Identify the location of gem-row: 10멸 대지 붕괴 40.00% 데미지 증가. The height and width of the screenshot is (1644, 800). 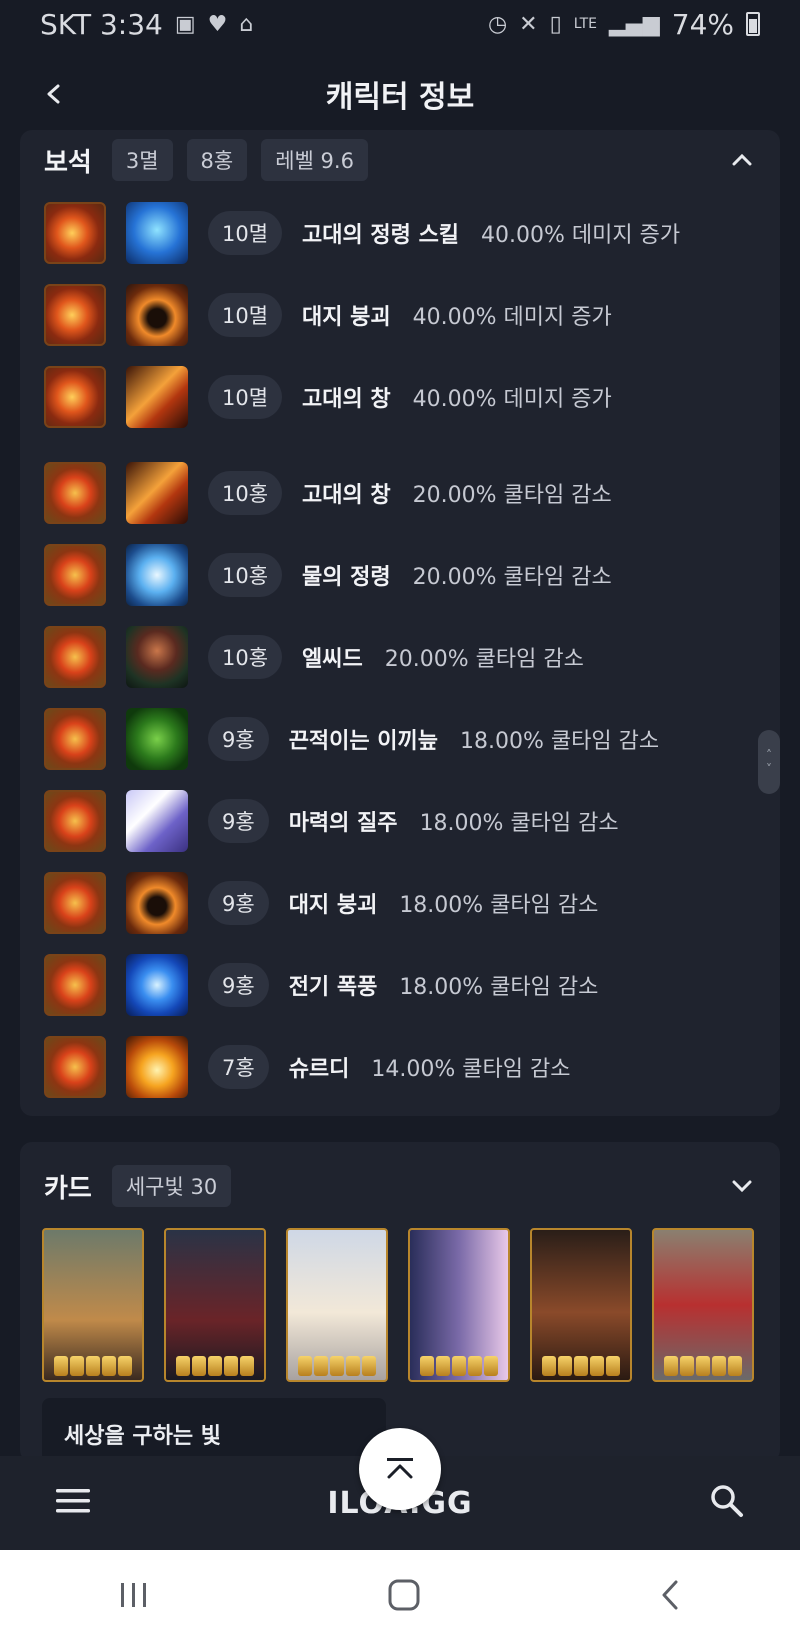
(328, 315).